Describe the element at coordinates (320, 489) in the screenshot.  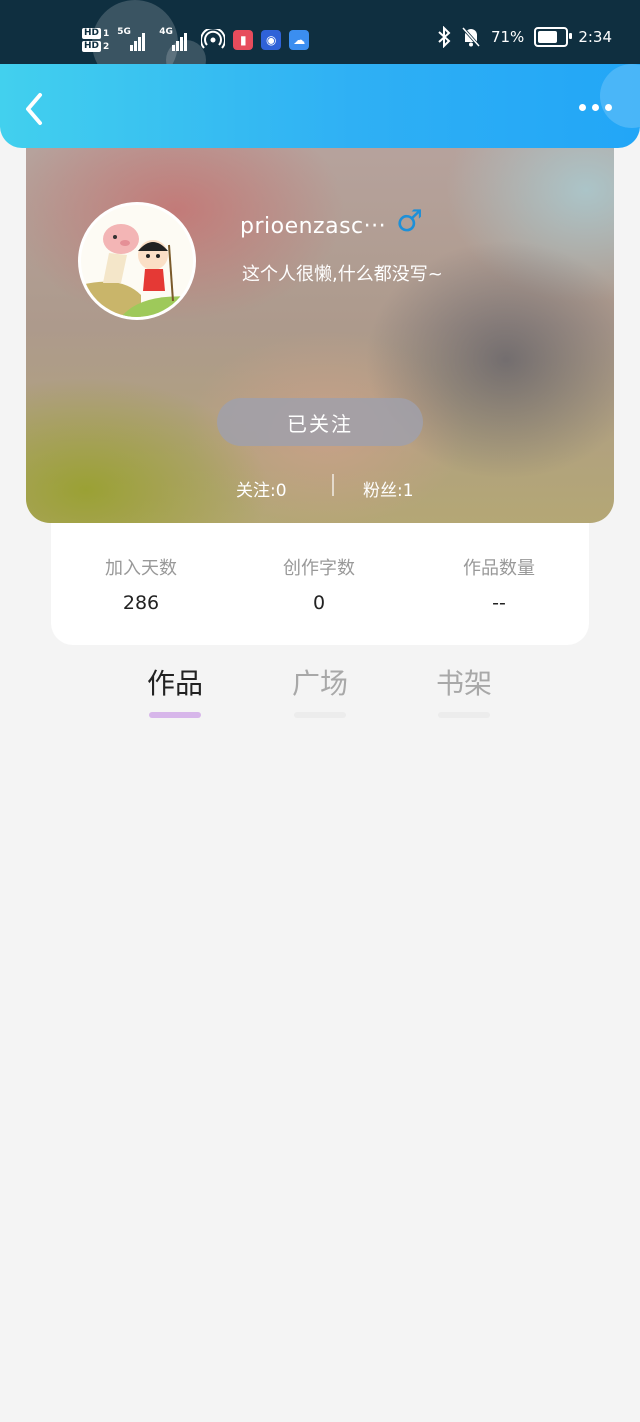
I see `follow-stats: 关注:0 粉丝:1` at that location.